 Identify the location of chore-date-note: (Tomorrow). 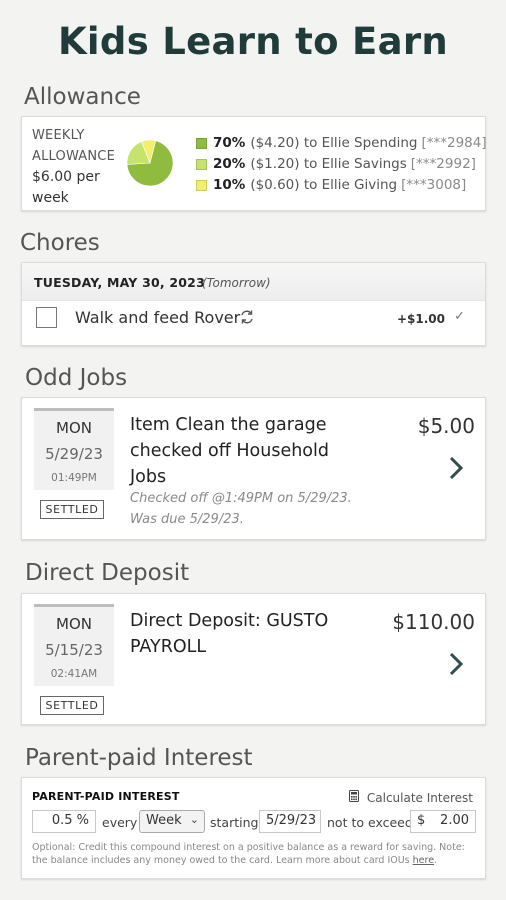
(236, 283).